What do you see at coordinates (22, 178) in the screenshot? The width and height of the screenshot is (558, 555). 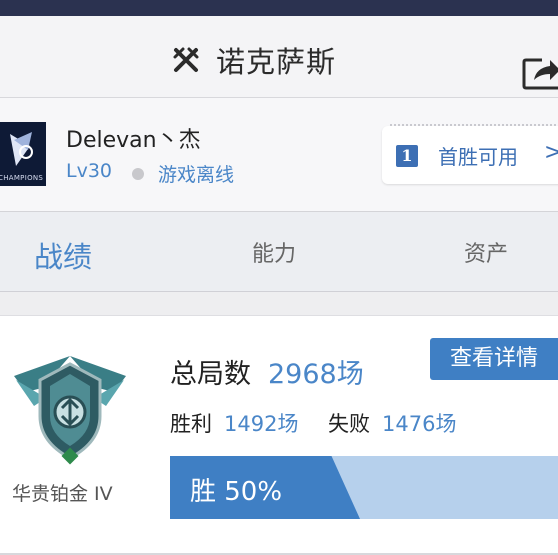 I see `avatar-label: CHAMPIONS` at bounding box center [22, 178].